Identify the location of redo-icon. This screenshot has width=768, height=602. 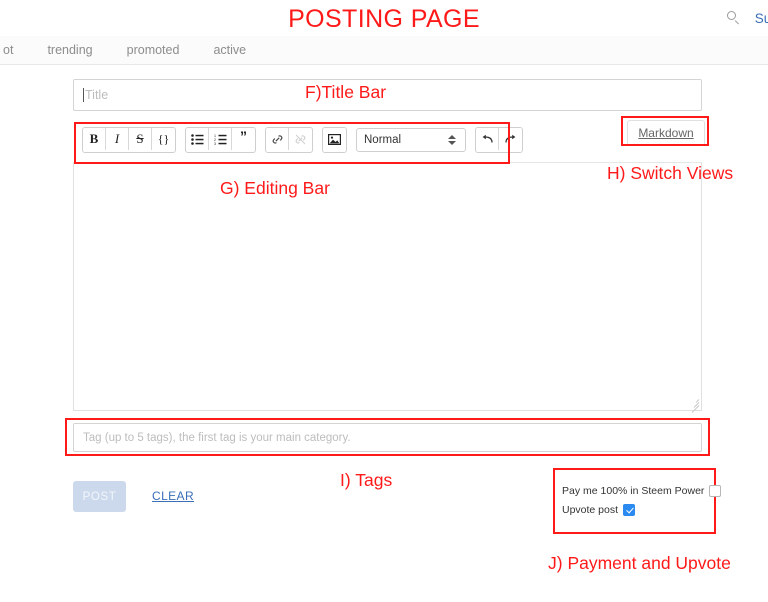
(510, 139).